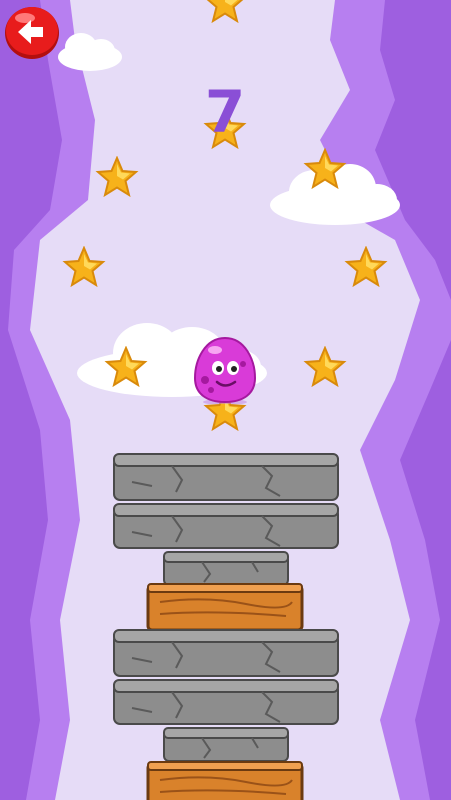  Describe the element at coordinates (225, 370) in the screenshot. I see `pink-blob-character-icon` at that location.